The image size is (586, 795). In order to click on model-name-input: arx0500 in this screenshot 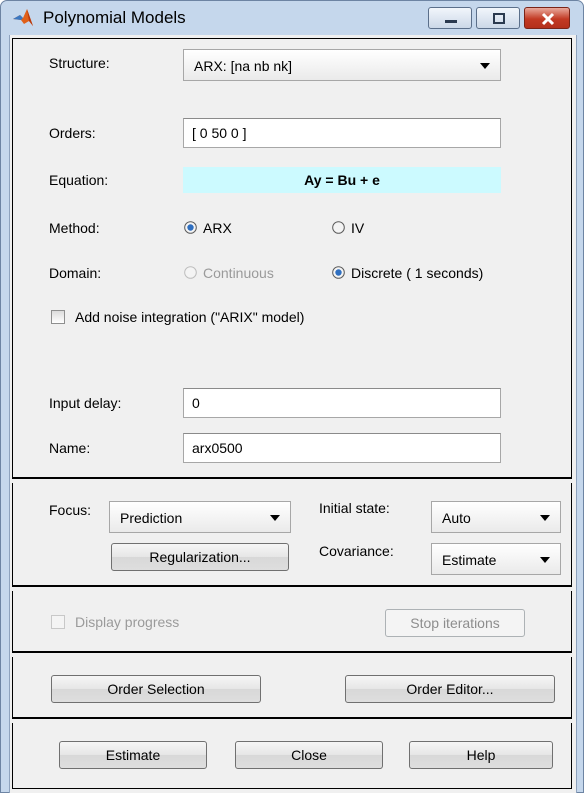, I will do `click(342, 448)`.